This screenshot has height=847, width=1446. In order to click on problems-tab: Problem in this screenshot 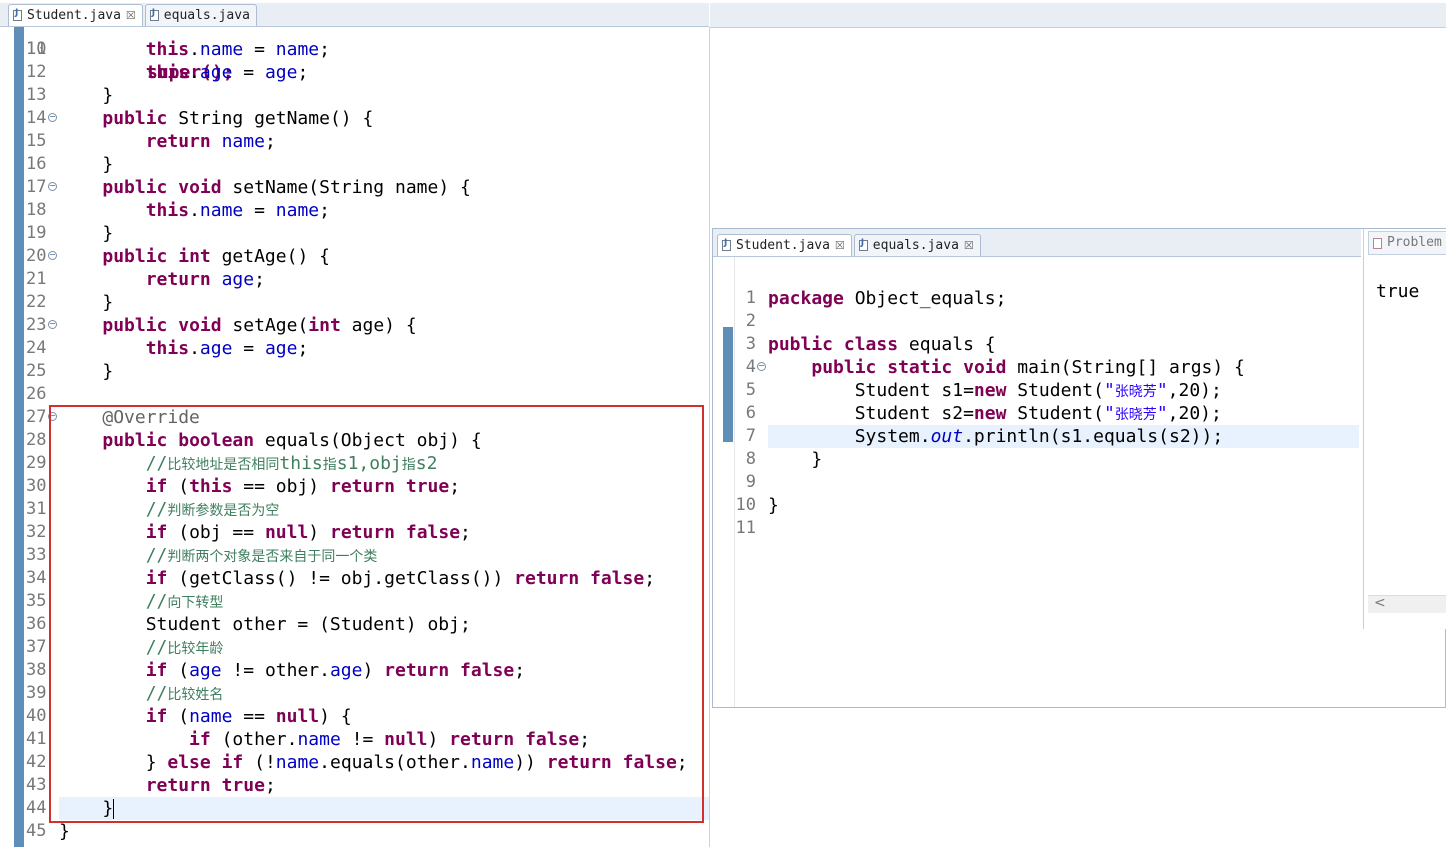, I will do `click(1407, 243)`.